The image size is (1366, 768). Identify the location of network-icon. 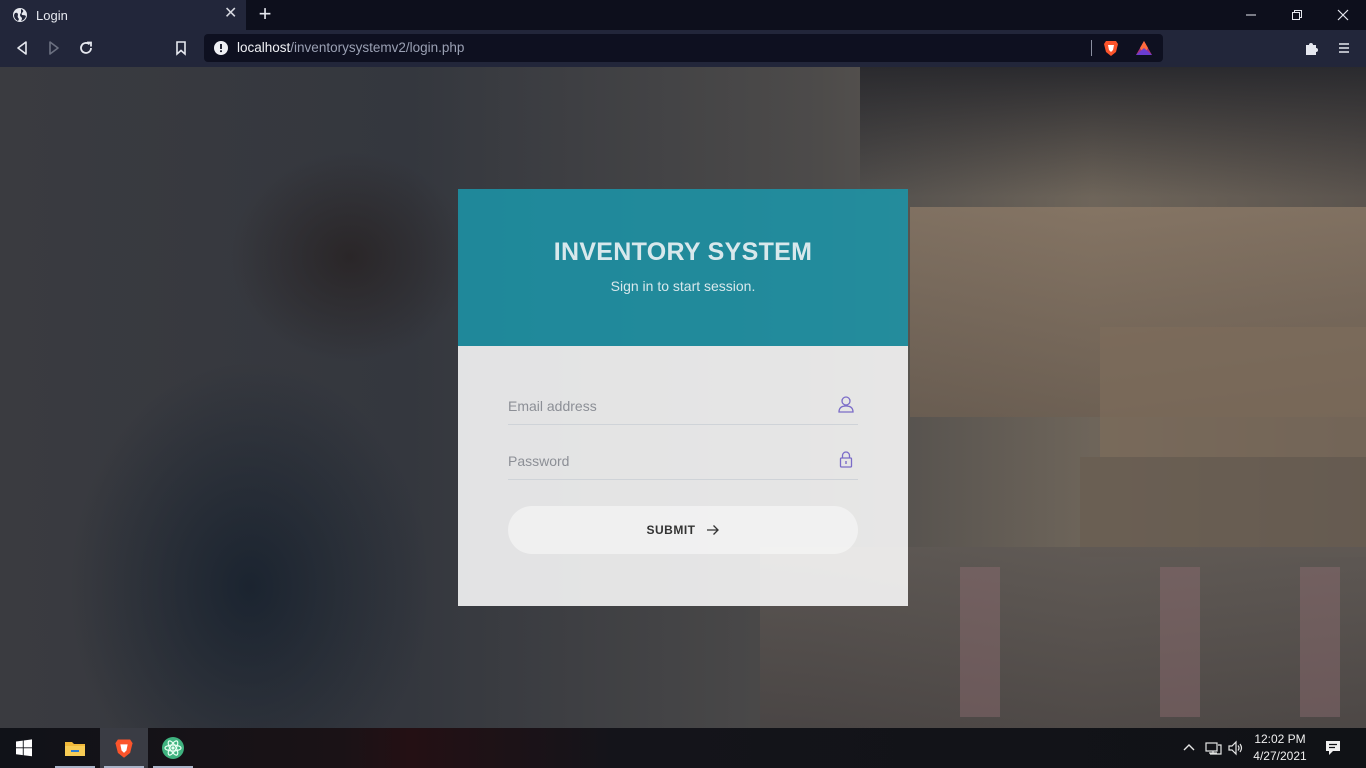
(1213, 748).